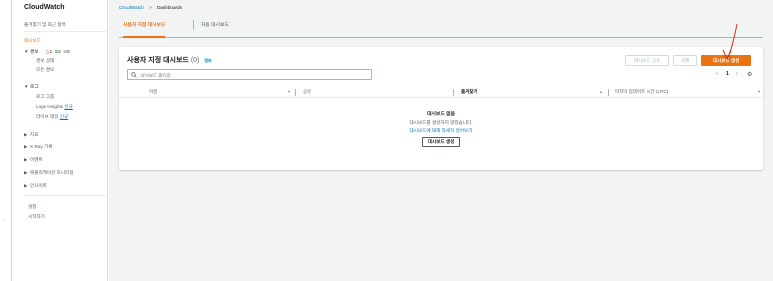  I want to click on alarm-count-in-alarm: 1, so click(51, 51).